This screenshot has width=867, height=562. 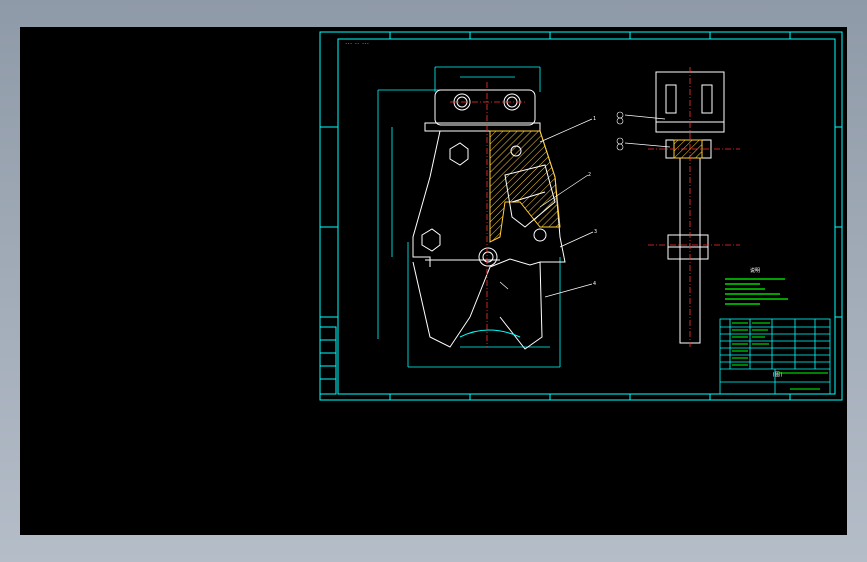 What do you see at coordinates (647, 131) in the screenshot?
I see `side-leaders` at bounding box center [647, 131].